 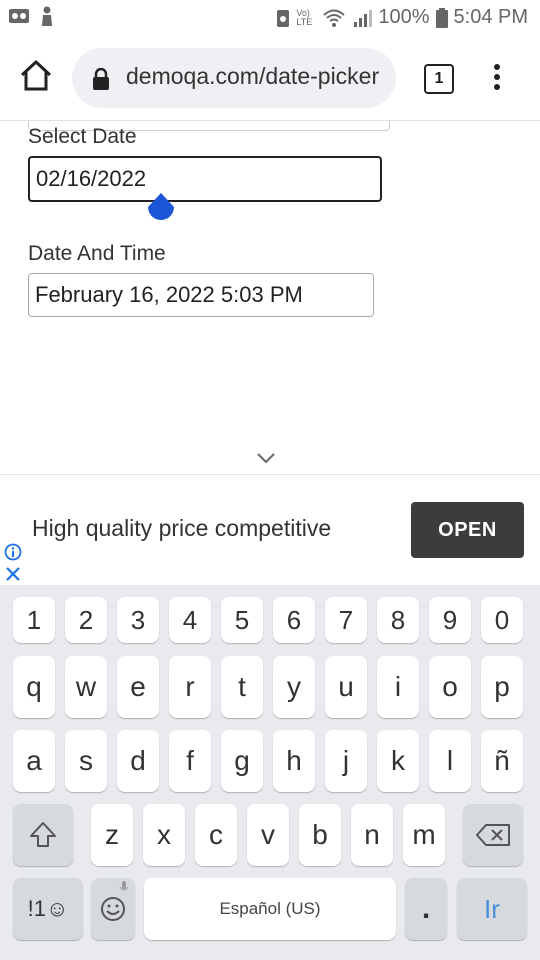 I want to click on space-bar: Español (US), so click(x=270, y=909).